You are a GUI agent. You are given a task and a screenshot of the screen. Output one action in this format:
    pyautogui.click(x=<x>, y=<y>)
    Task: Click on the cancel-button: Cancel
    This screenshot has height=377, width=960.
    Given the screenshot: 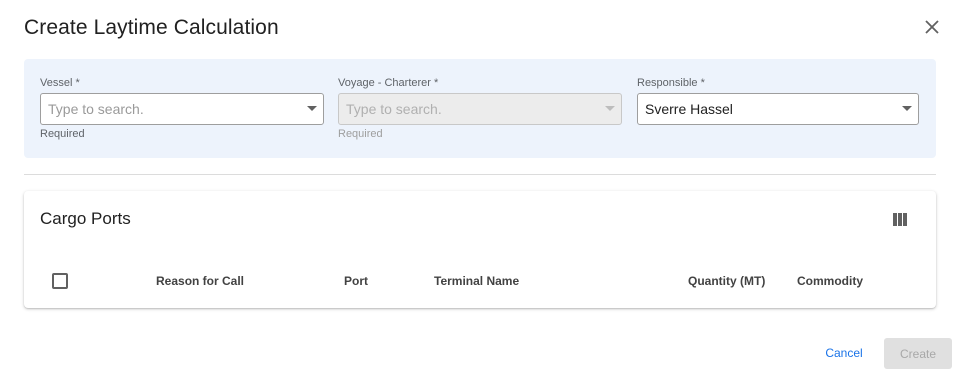 What is the action you would take?
    pyautogui.click(x=844, y=353)
    